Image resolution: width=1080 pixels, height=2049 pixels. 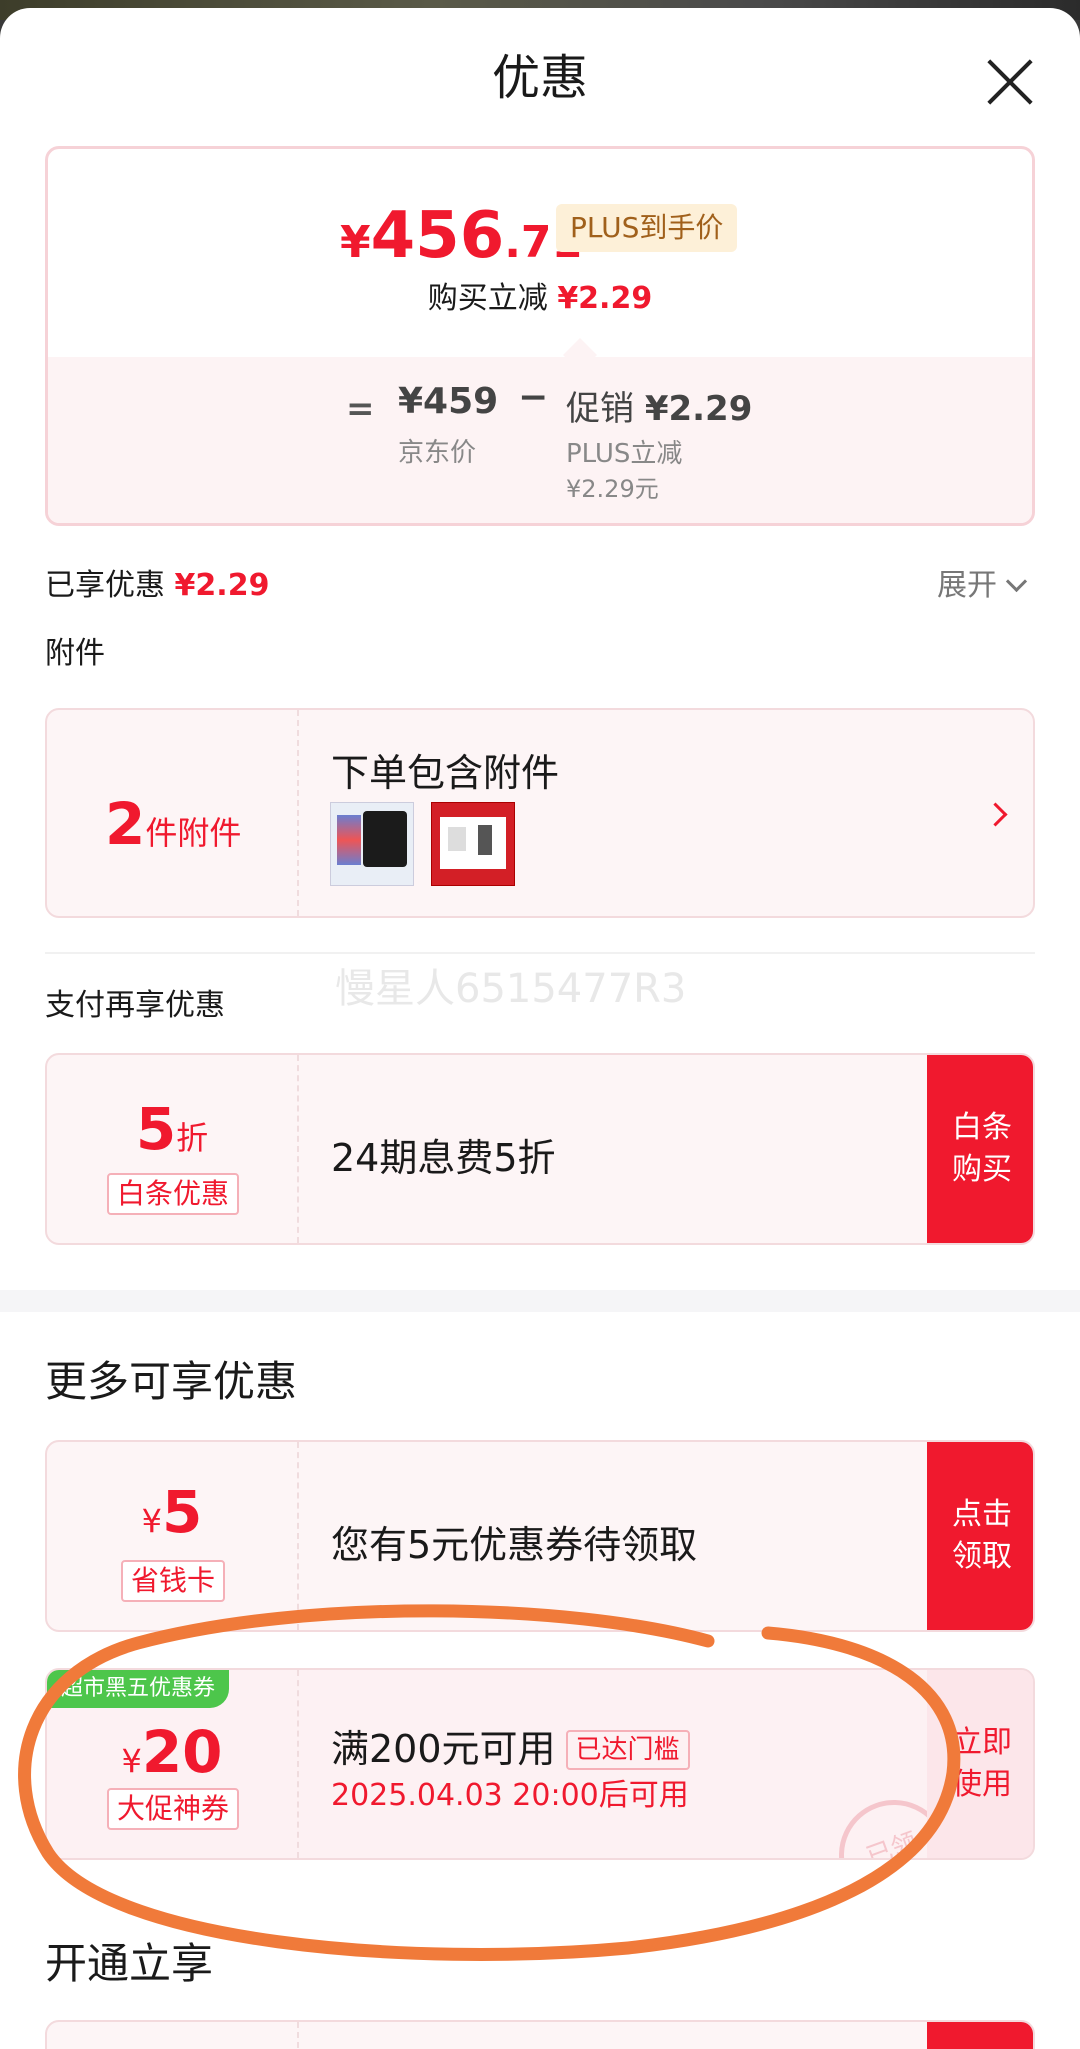 I want to click on promo-label: 促销, so click(x=600, y=409).